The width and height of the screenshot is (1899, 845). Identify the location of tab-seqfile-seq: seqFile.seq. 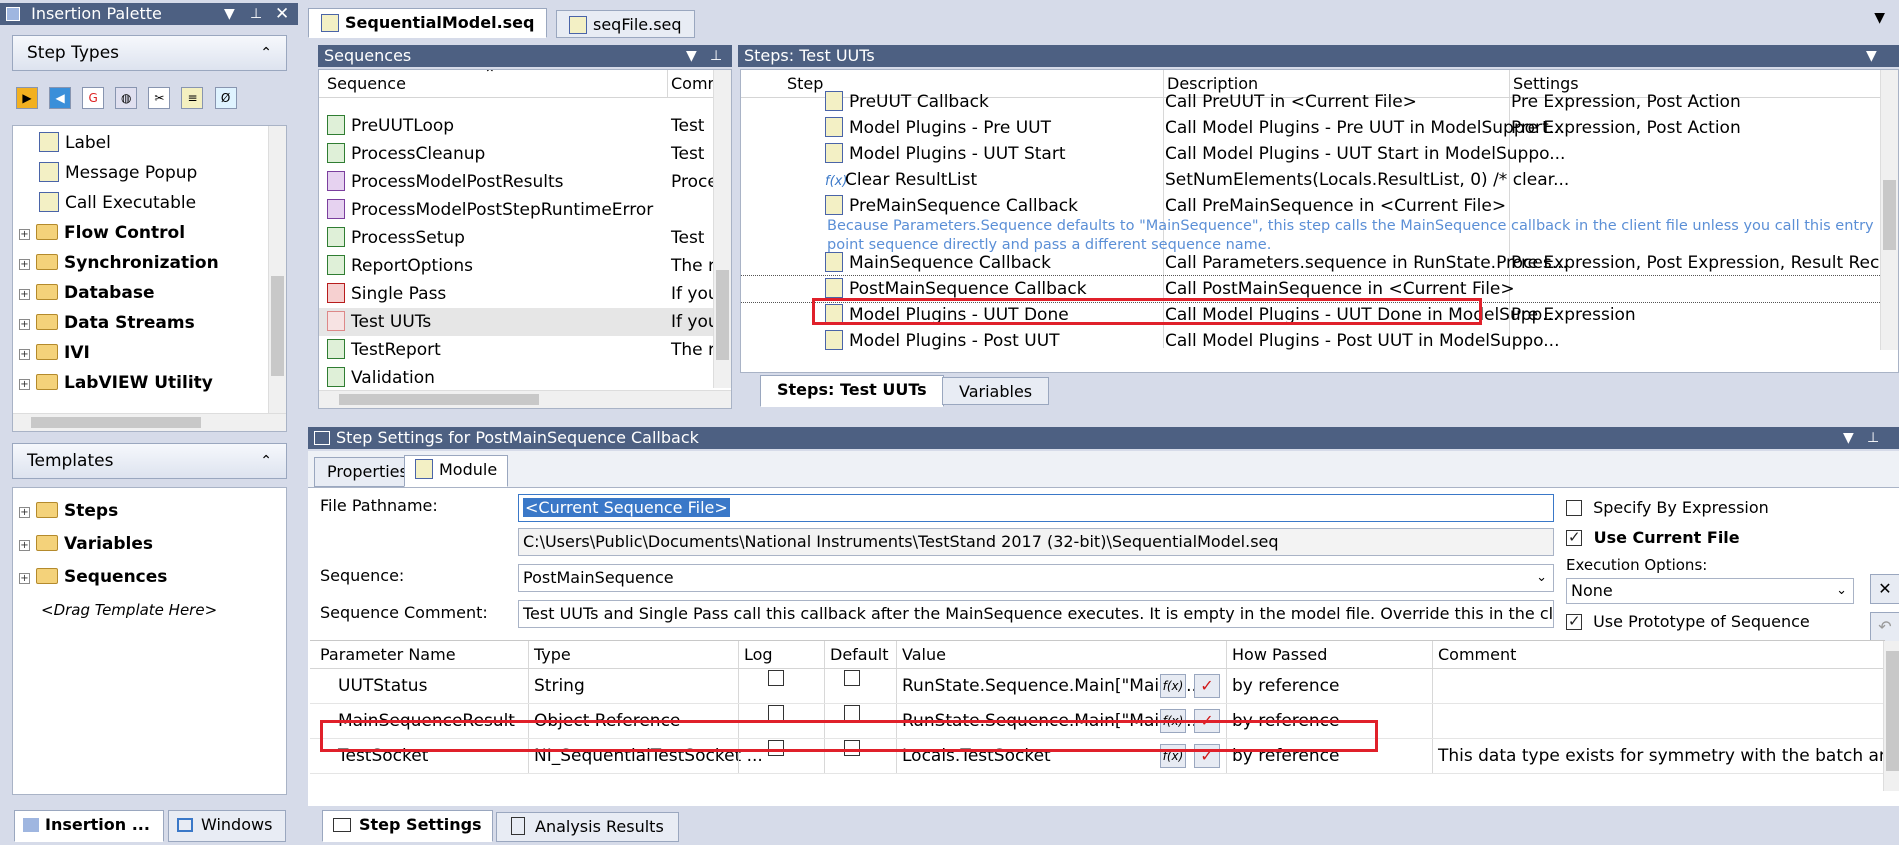
(625, 24).